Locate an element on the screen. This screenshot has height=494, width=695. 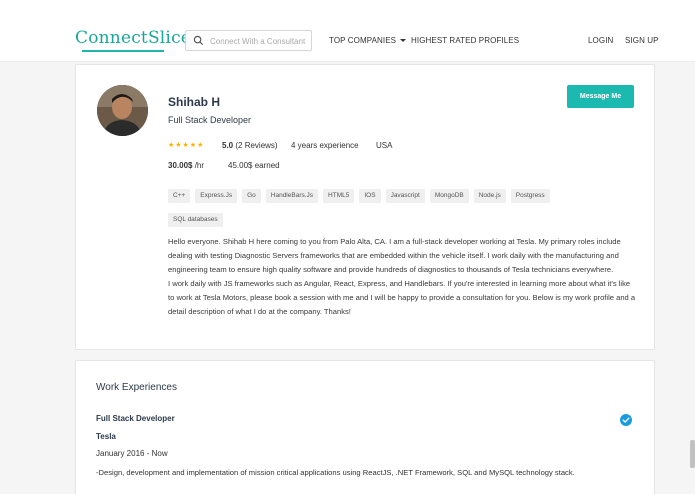
job-title: Full Stack Developer is located at coordinates (135, 418).